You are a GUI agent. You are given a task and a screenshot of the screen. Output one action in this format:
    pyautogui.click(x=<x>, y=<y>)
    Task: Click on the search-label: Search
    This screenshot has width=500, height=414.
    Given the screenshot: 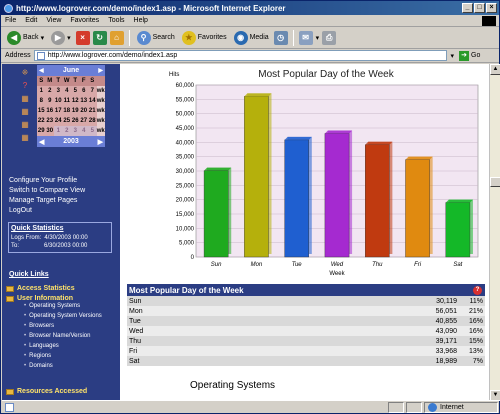 What is the action you would take?
    pyautogui.click(x=163, y=37)
    